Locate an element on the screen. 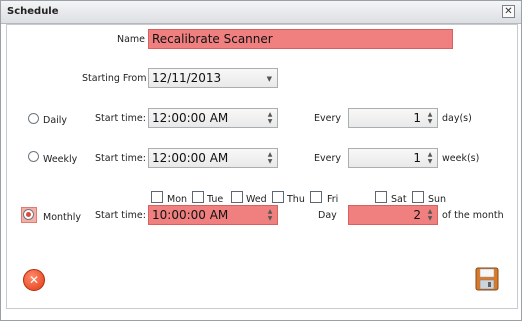 The width and height of the screenshot is (522, 321). checkbox-sun is located at coordinates (418, 197).